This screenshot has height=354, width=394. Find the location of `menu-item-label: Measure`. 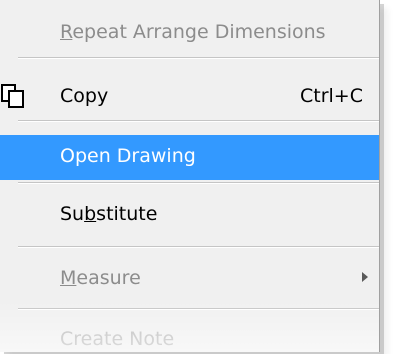

menu-item-label: Measure is located at coordinates (100, 278).